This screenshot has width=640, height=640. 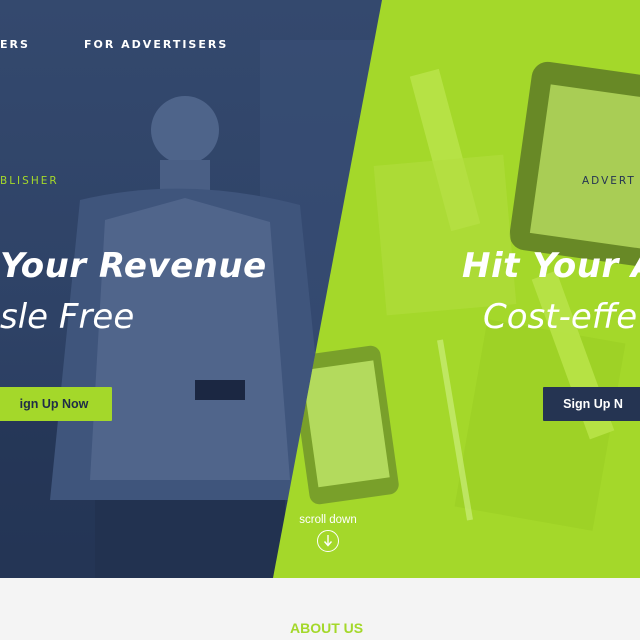 I want to click on publisher-headline: Your Revenue, so click(x=133, y=266).